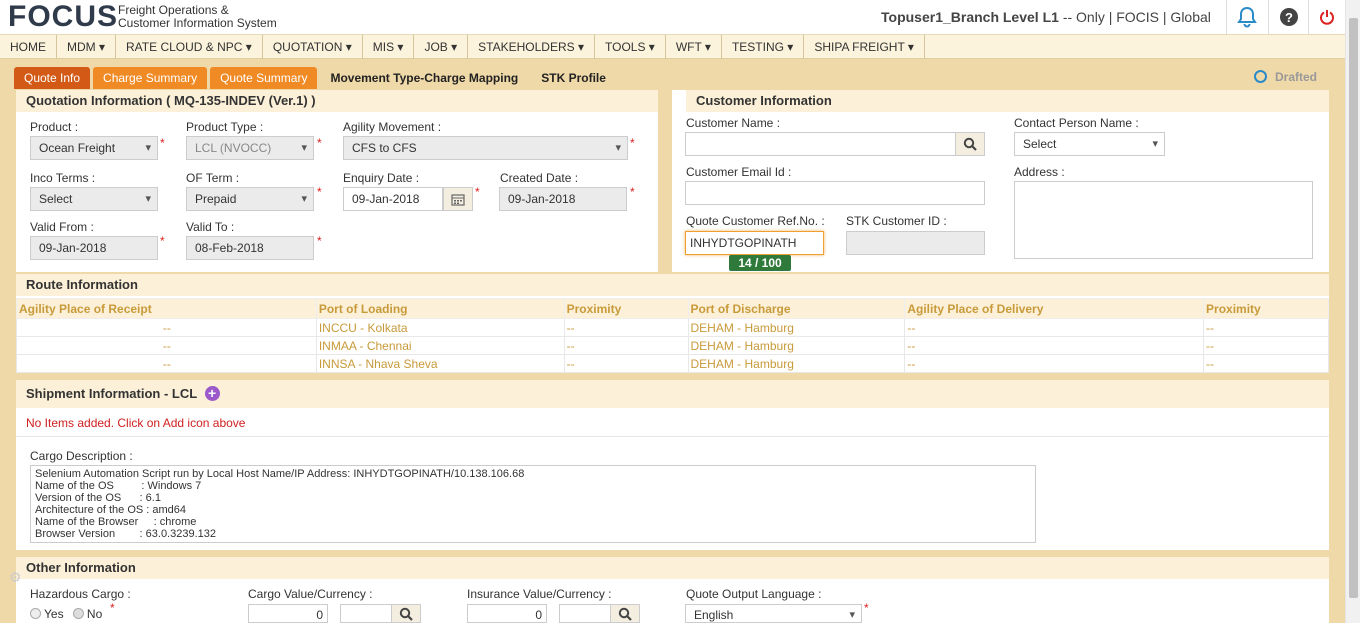  What do you see at coordinates (773, 613) in the screenshot?
I see `output-language-select: English` at bounding box center [773, 613].